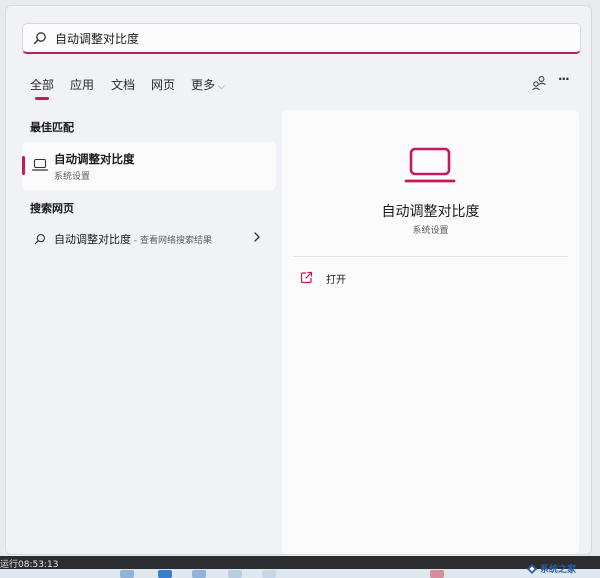 This screenshot has width=600, height=578. What do you see at coordinates (42, 88) in the screenshot?
I see `tab-all: 全部` at bounding box center [42, 88].